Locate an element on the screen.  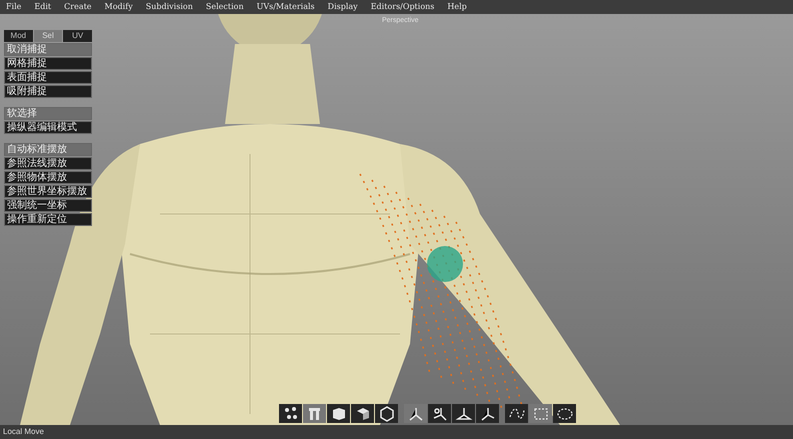
panel-button: 吸附捕捉 is located at coordinates (48, 91).